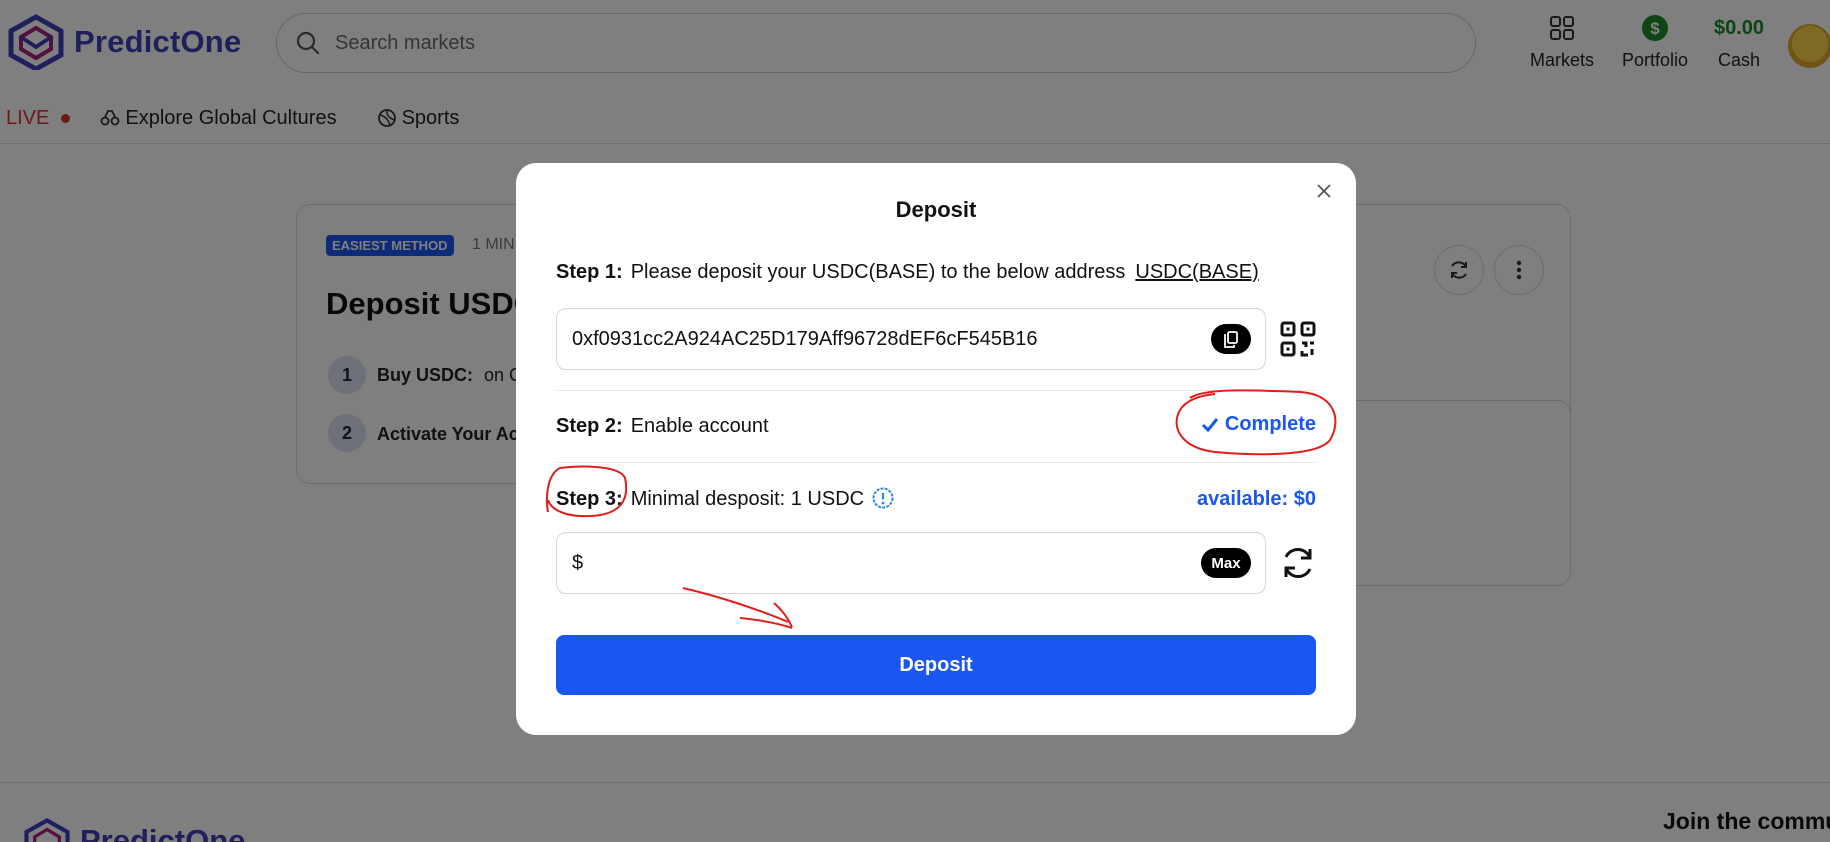 The width and height of the screenshot is (1830, 842). I want to click on close-icon, so click(1324, 191).